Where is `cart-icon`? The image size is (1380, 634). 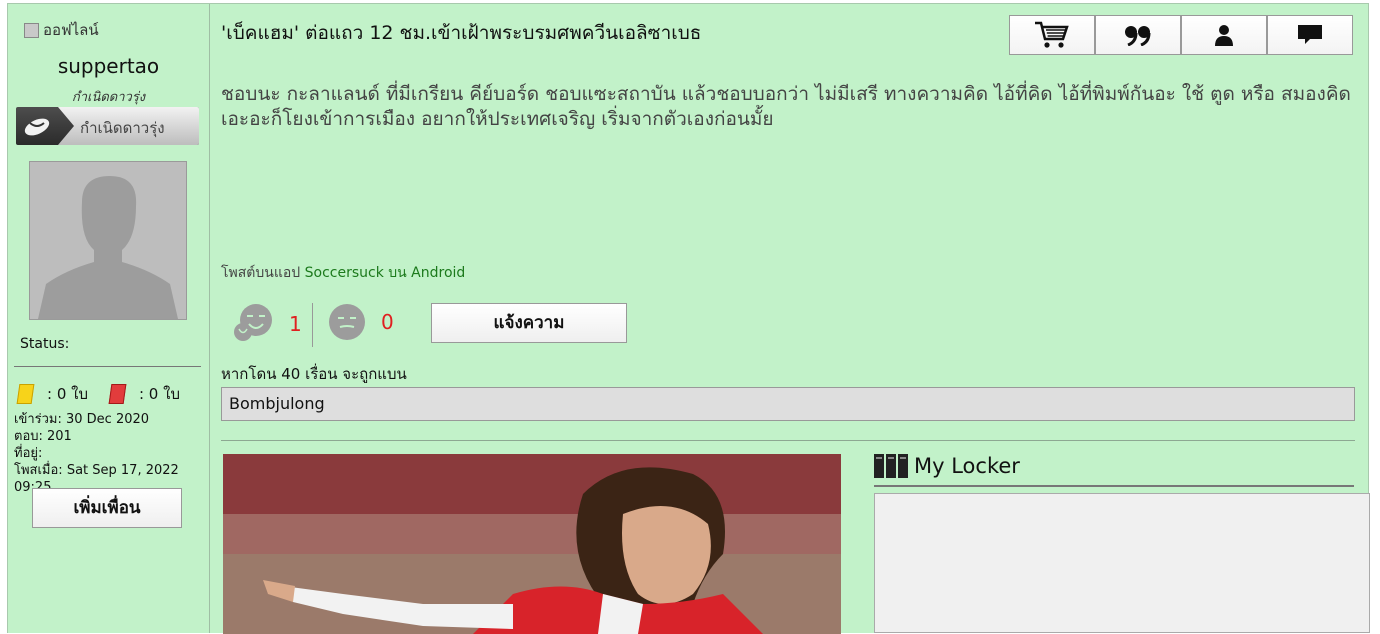
cart-icon is located at coordinates (1052, 34).